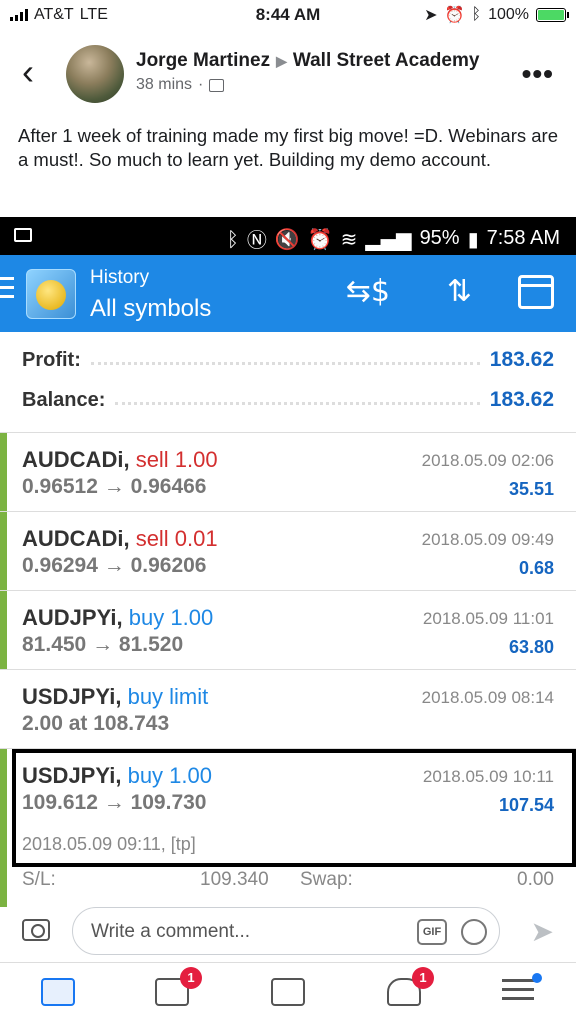  I want to click on swap-label: Swap:, so click(326, 879).